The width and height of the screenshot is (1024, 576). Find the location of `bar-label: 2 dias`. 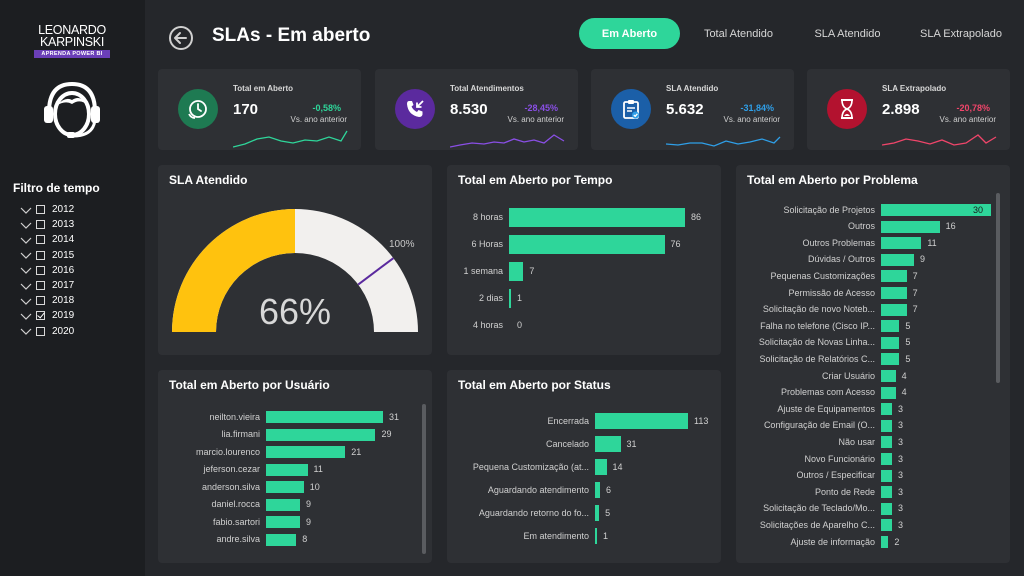

bar-label: 2 dias is located at coordinates (490, 298).